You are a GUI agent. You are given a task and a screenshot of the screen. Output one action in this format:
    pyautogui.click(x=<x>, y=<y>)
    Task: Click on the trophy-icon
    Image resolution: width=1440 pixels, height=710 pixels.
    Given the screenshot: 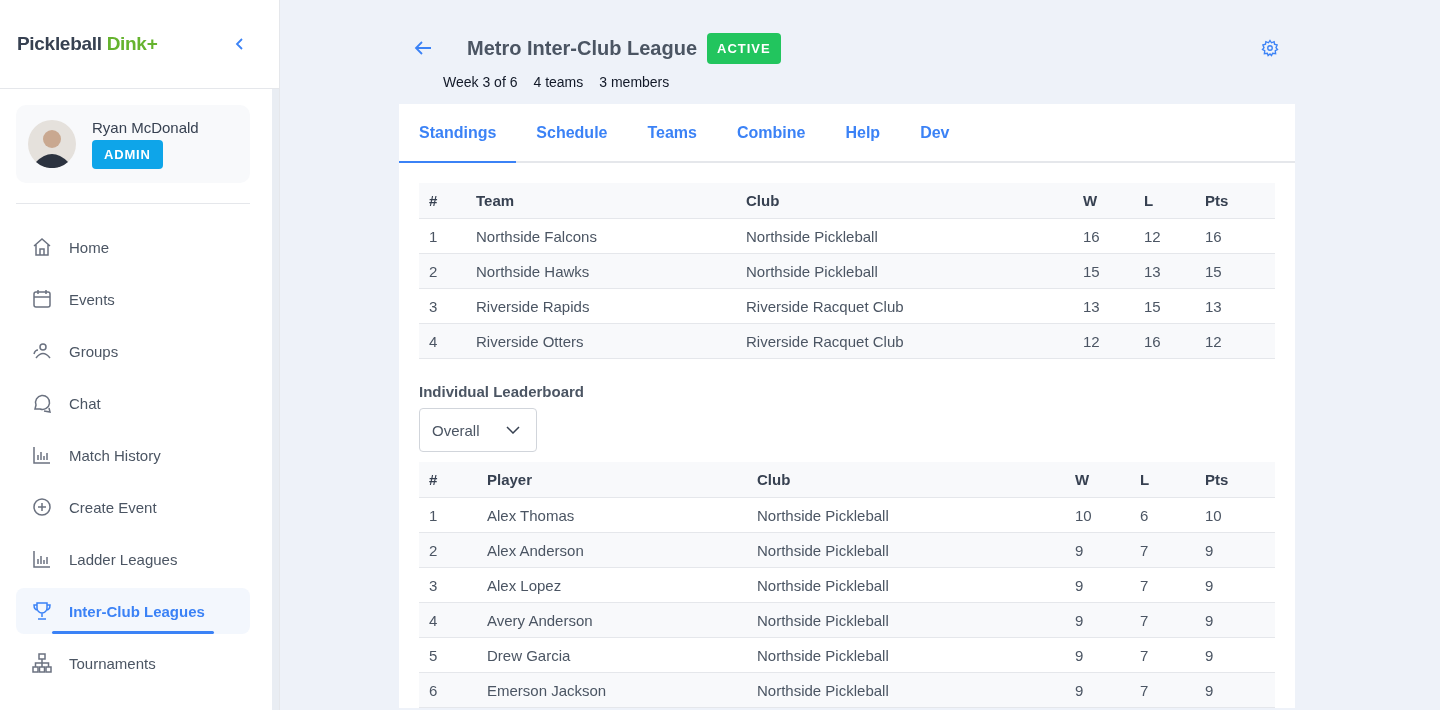 What is the action you would take?
    pyautogui.click(x=42, y=611)
    